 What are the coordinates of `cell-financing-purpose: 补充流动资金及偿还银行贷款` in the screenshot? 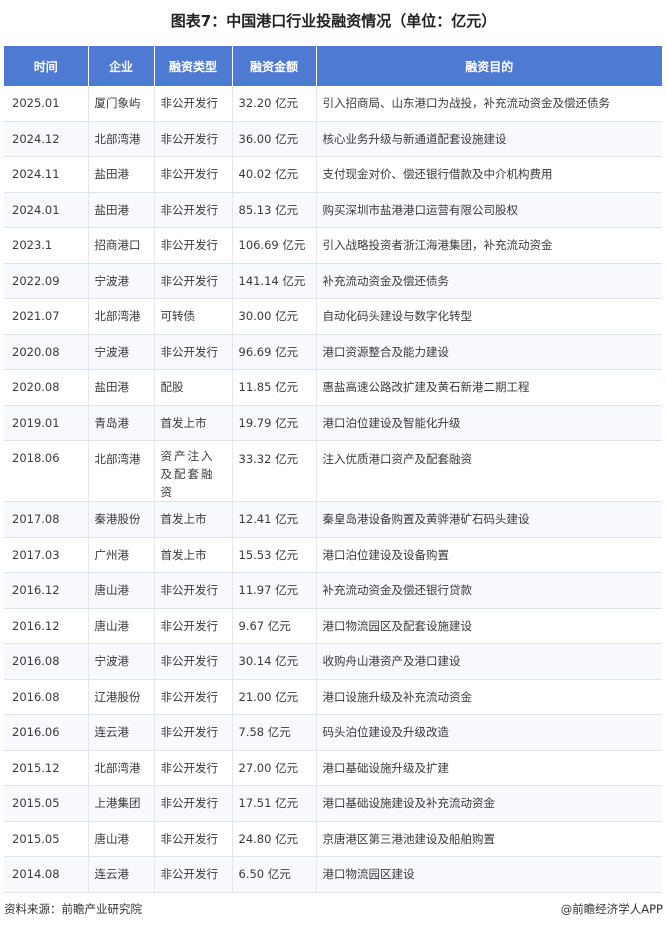 It's located at (489, 590).